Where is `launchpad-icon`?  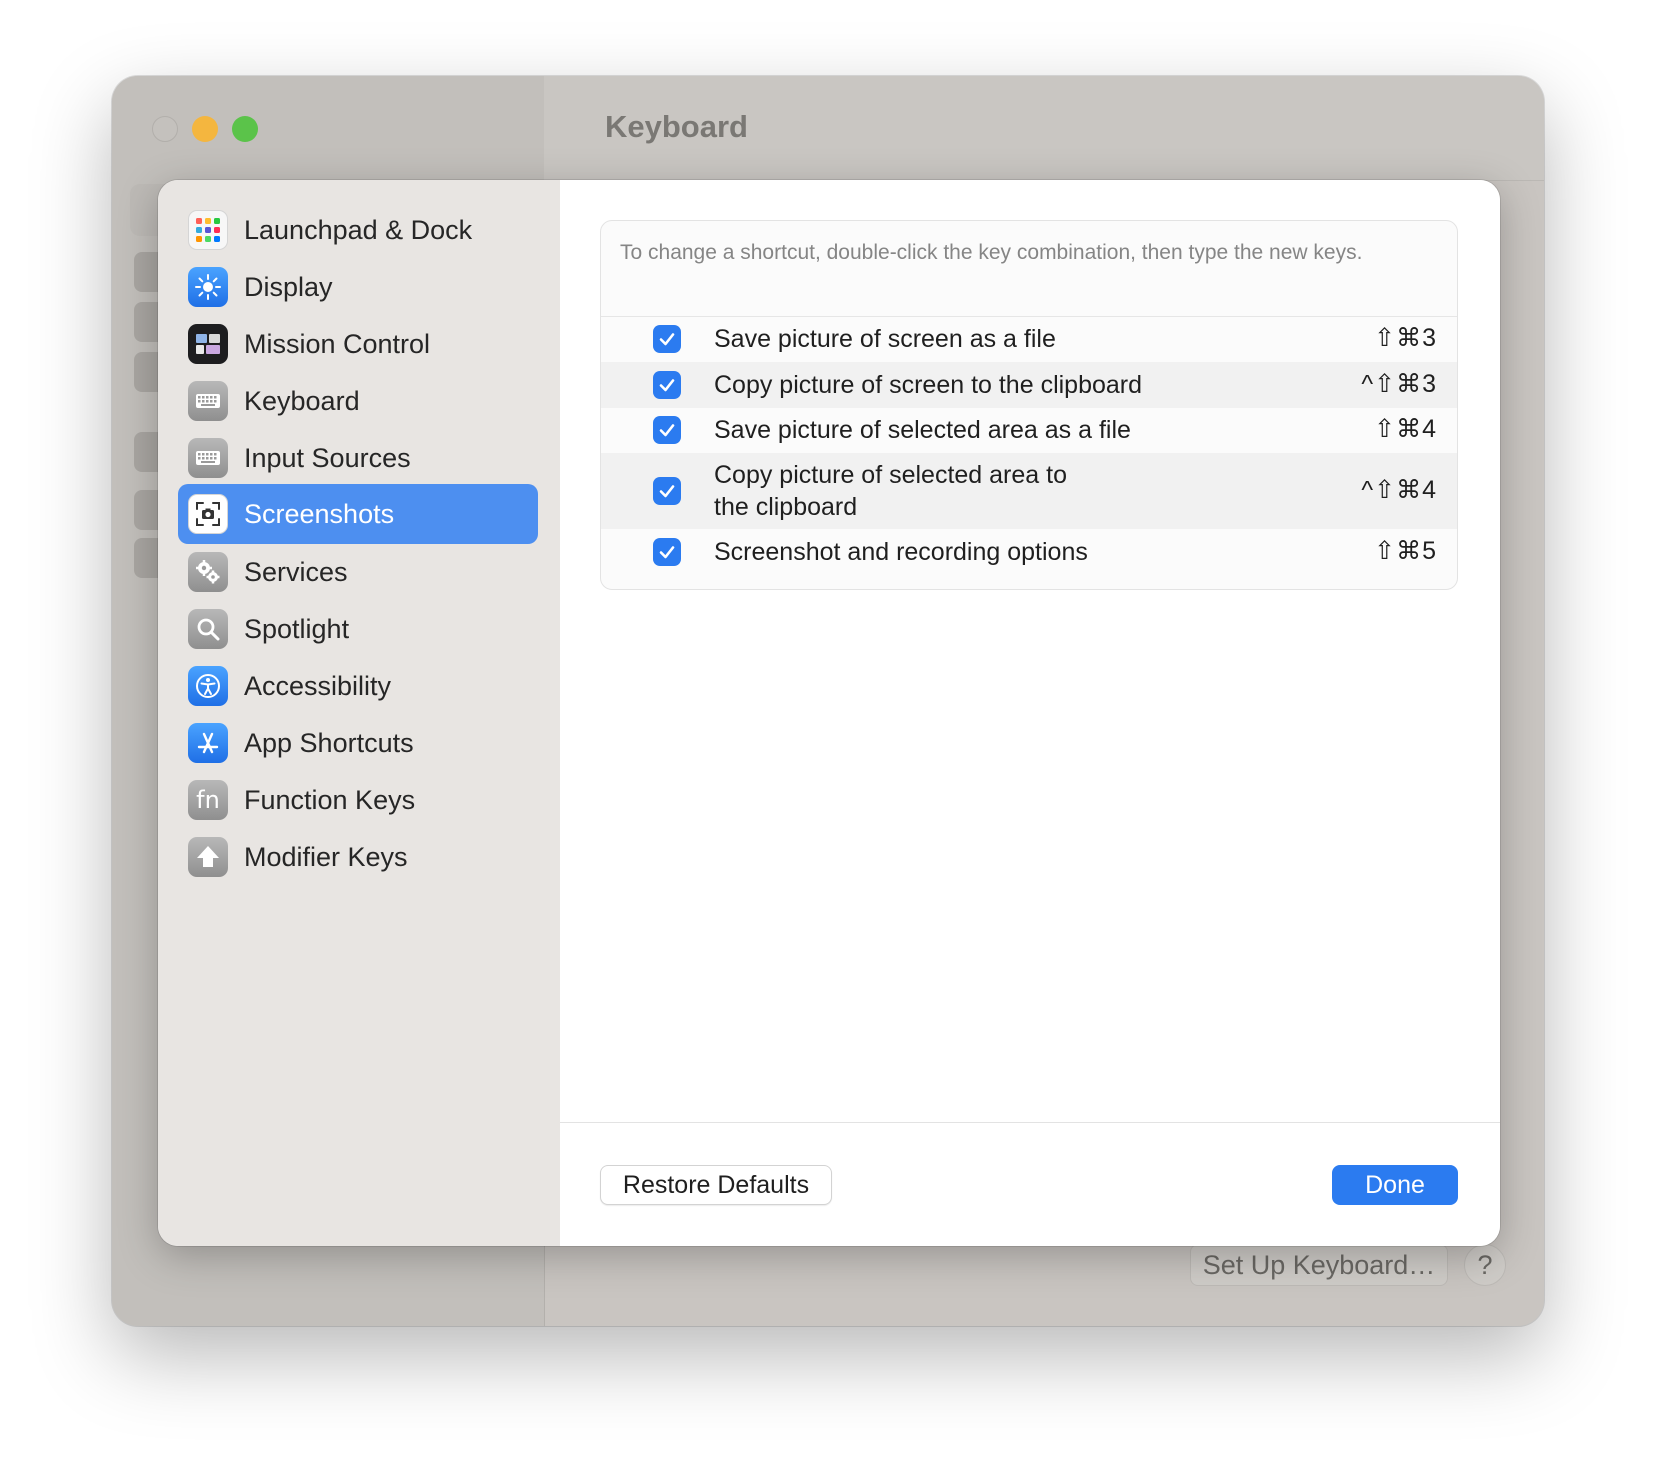 launchpad-icon is located at coordinates (208, 230).